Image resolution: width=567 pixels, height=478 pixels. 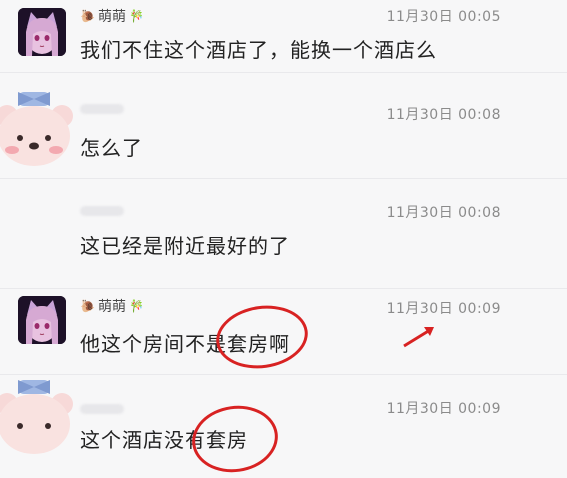 What do you see at coordinates (443, 17) in the screenshot?
I see `timestamp: 11月30日 00:05` at bounding box center [443, 17].